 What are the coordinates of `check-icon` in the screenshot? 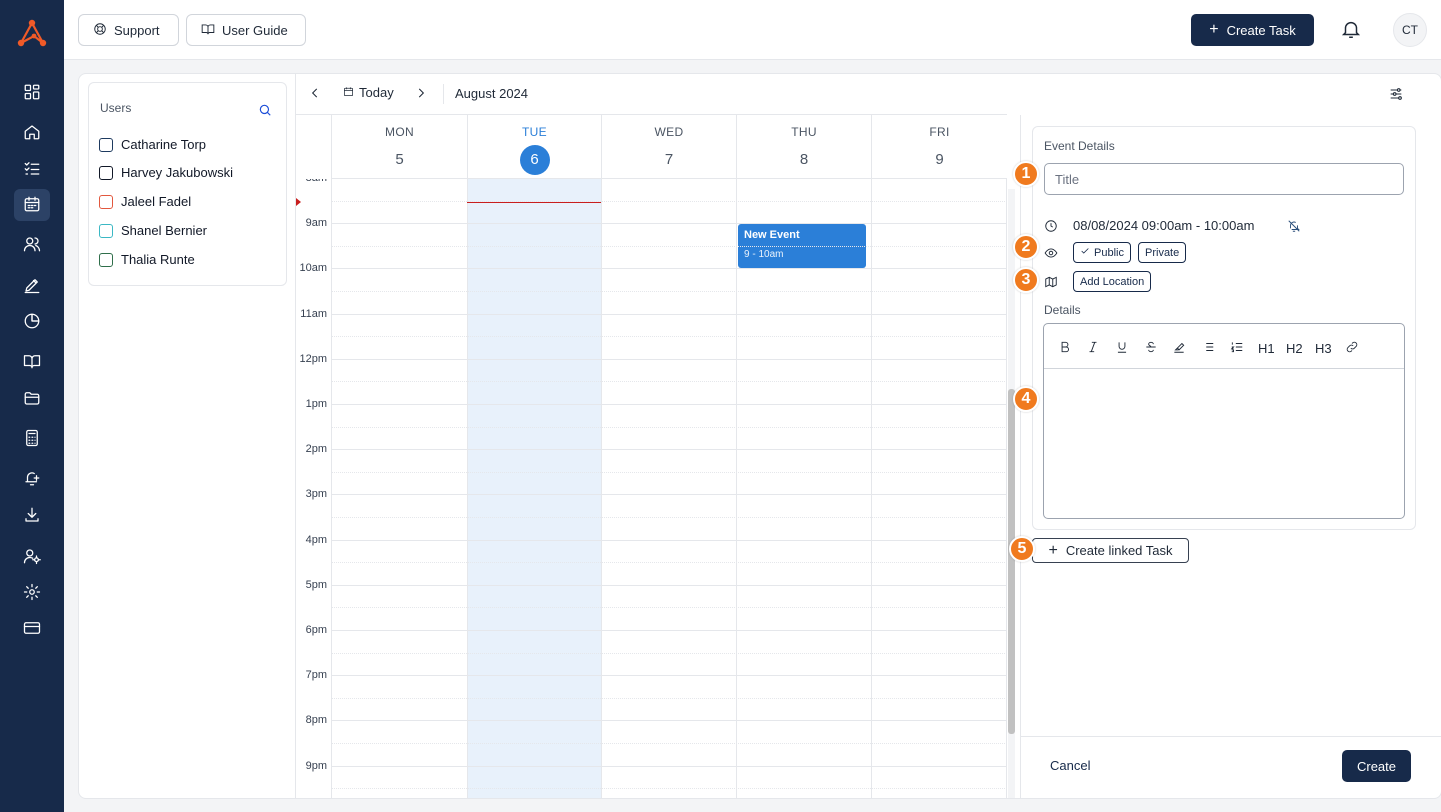 It's located at (1085, 252).